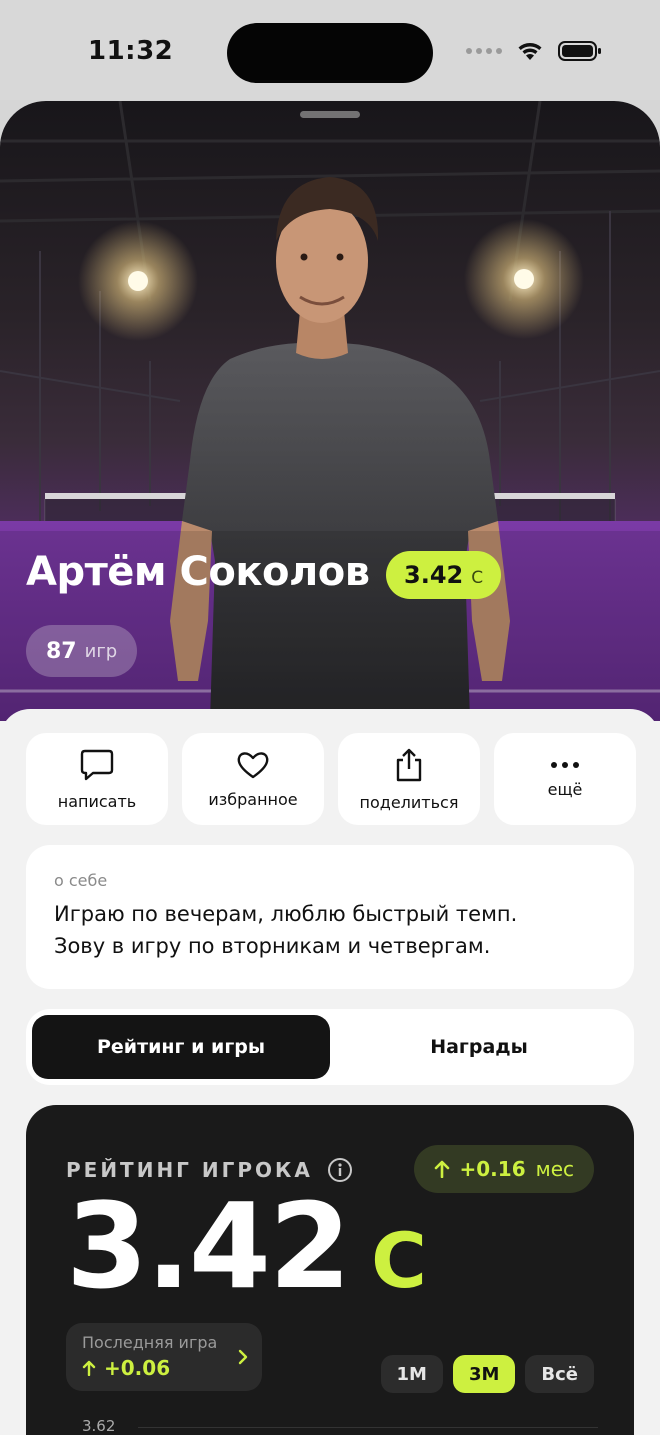 The height and width of the screenshot is (1435, 660). Describe the element at coordinates (368, 1427) in the screenshot. I see `chart-grid-line` at that location.